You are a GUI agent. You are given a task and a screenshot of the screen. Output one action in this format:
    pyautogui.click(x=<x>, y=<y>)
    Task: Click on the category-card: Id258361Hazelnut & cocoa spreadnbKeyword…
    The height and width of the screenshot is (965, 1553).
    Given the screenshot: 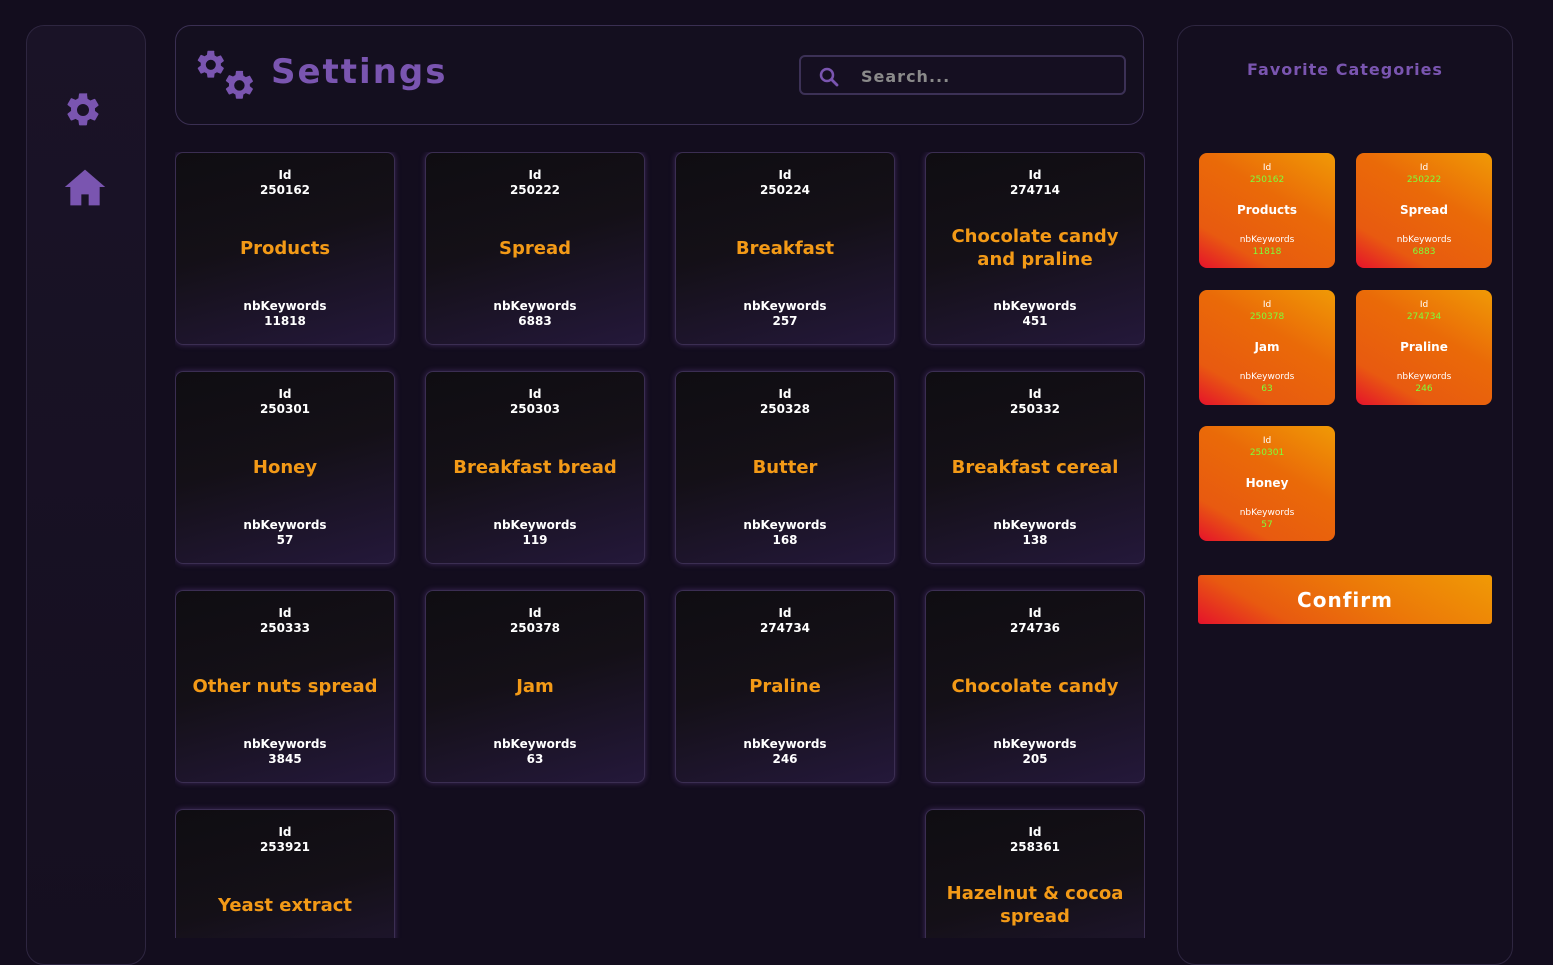 What is the action you would take?
    pyautogui.click(x=1035, y=873)
    